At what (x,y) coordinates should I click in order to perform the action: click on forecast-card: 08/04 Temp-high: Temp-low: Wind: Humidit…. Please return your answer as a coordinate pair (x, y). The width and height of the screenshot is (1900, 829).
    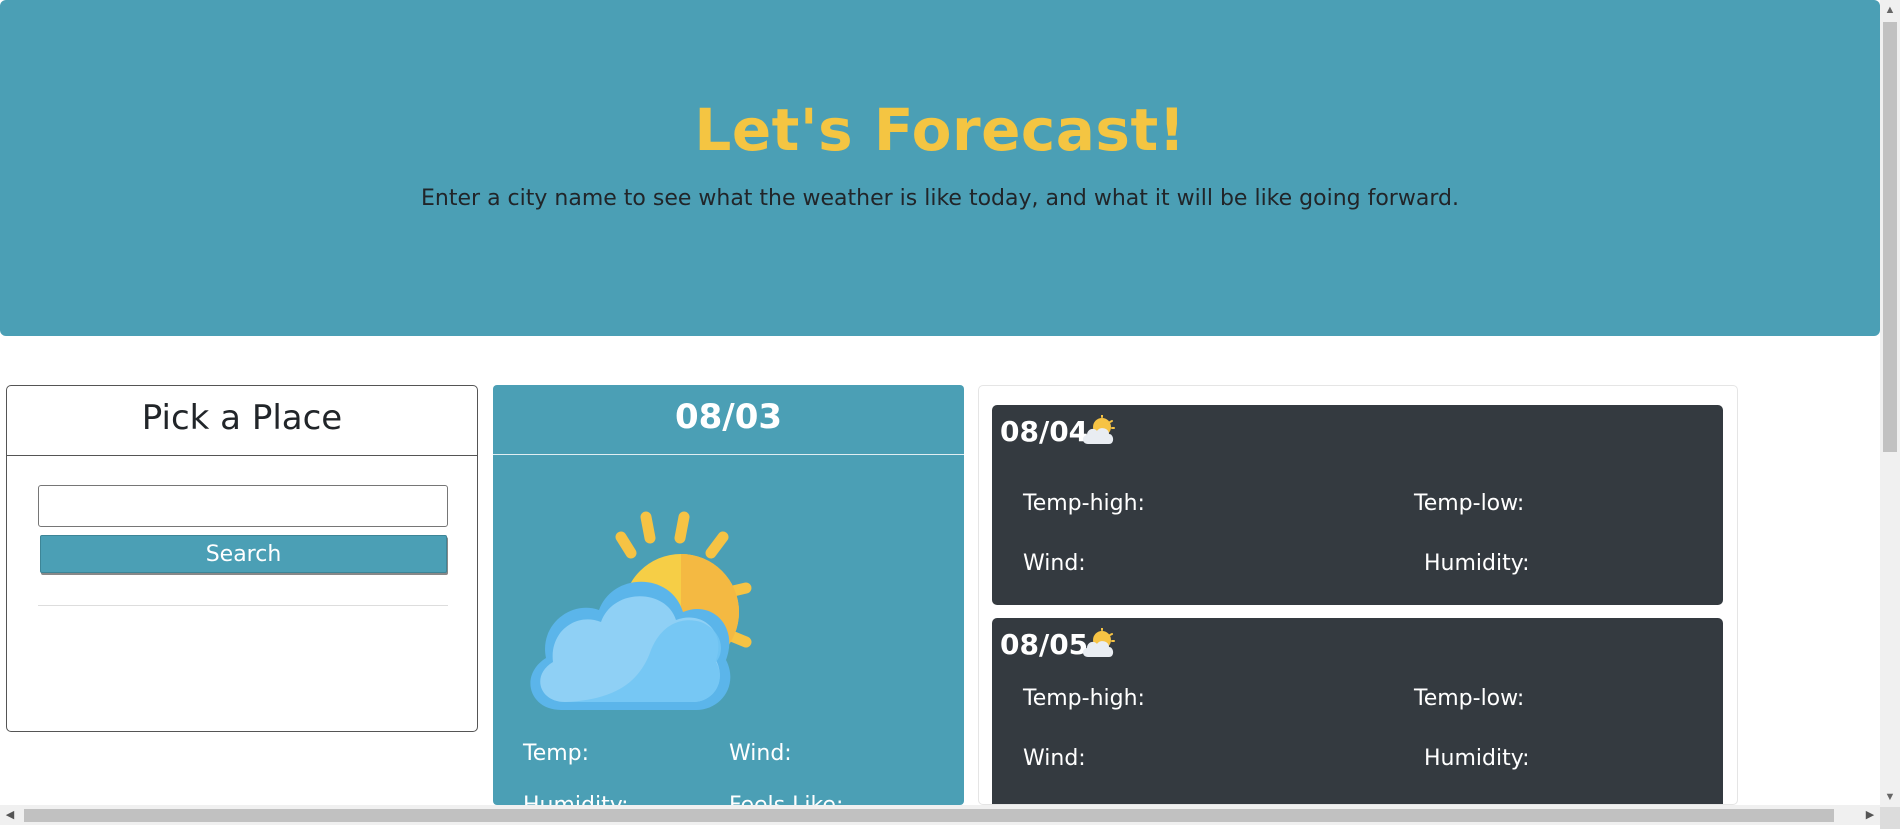
    Looking at the image, I should click on (1357, 505).